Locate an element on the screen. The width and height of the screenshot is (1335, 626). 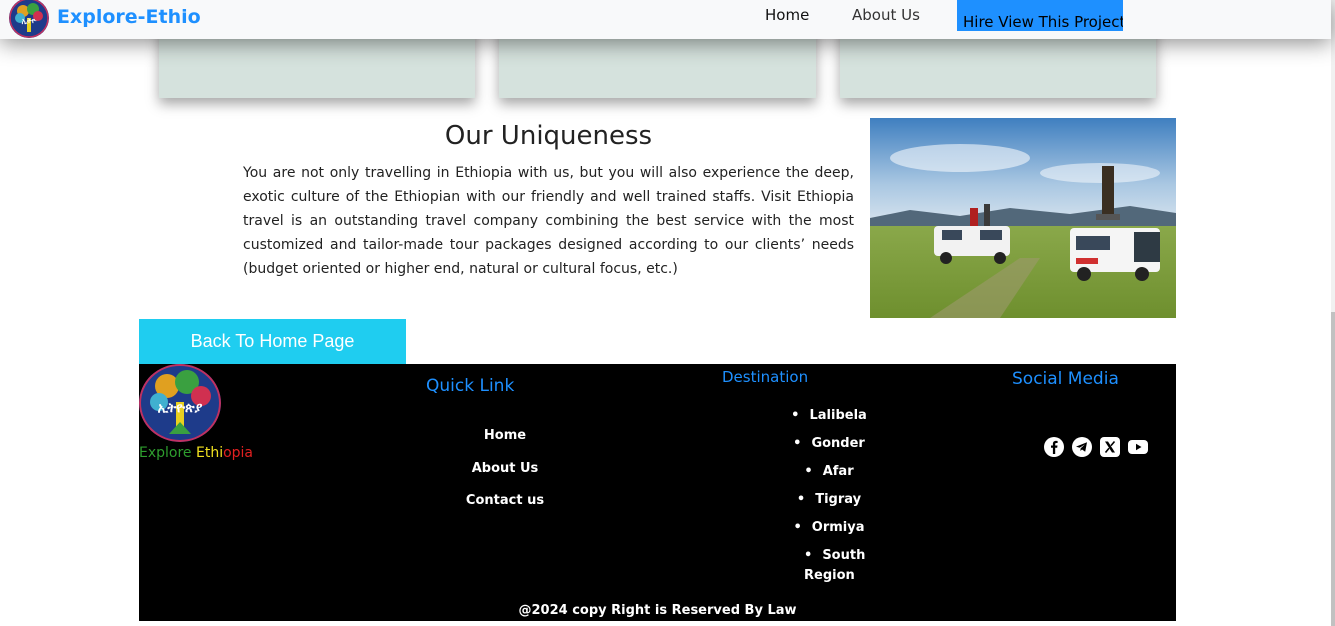
facebook-icon is located at coordinates (1054, 447).